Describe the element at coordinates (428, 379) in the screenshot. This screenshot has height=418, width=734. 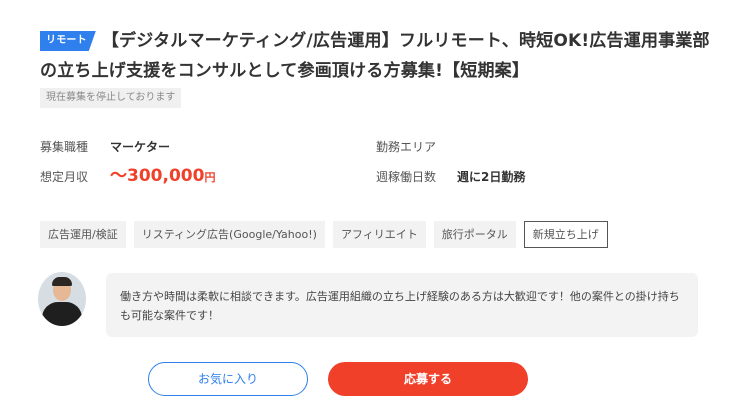
I see `apply-button: 応募する` at that location.